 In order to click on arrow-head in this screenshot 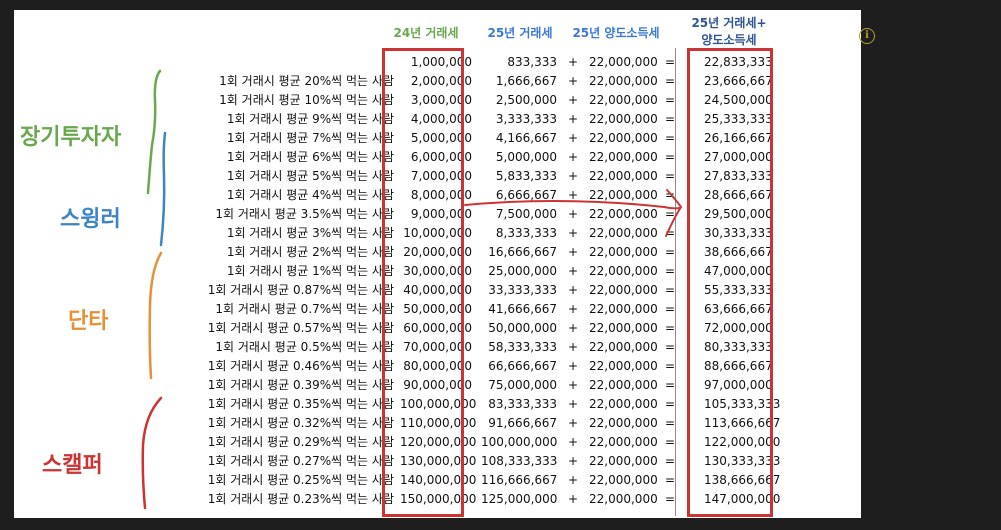, I will do `click(674, 213)`.